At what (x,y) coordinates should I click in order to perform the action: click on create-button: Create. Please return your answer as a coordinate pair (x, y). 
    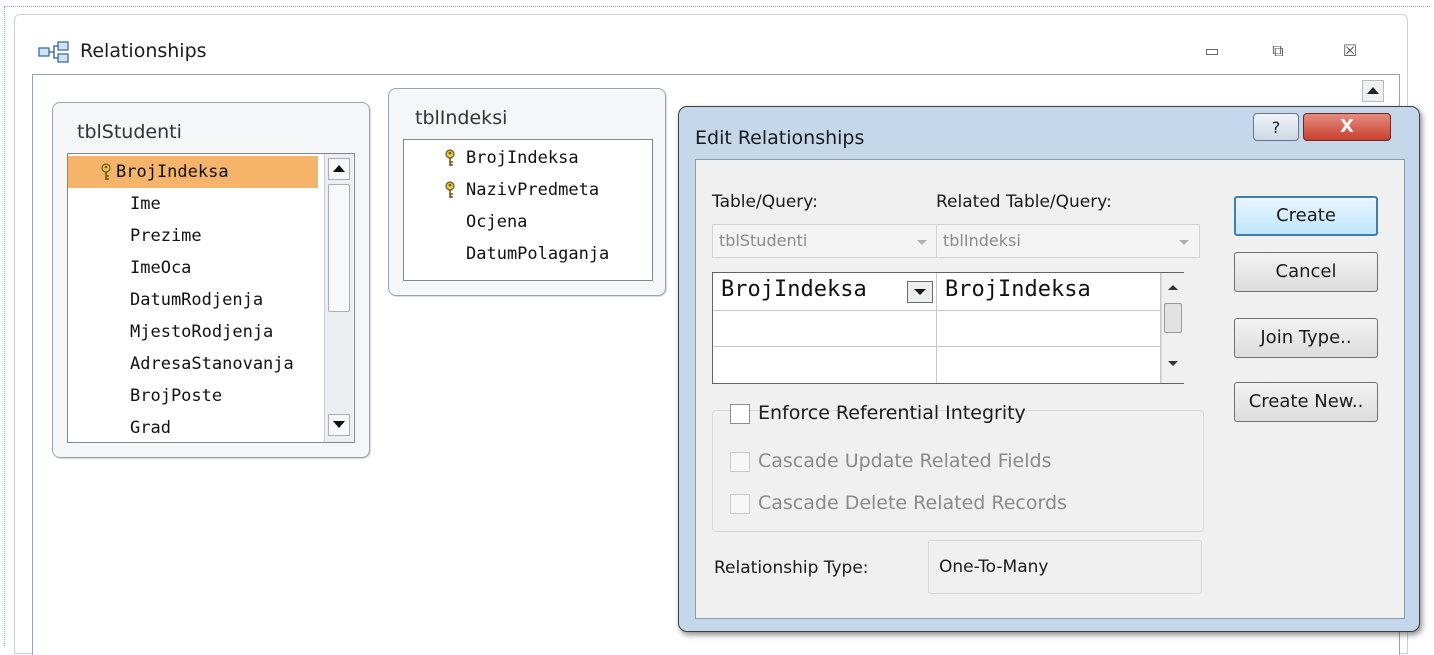
    Looking at the image, I should click on (1306, 216).